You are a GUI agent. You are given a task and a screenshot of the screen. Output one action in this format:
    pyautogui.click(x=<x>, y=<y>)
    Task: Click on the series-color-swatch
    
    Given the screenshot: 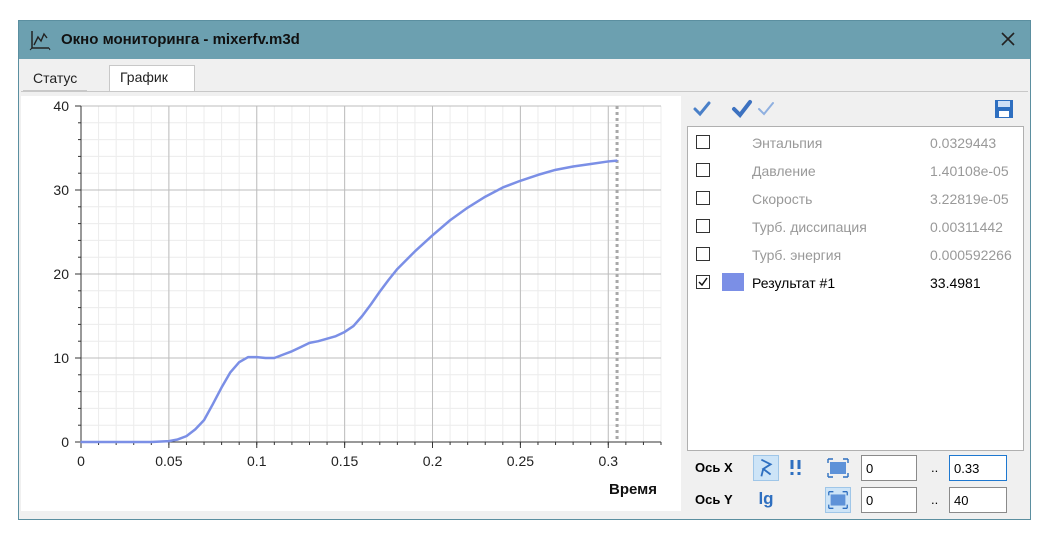 What is the action you would take?
    pyautogui.click(x=733, y=282)
    